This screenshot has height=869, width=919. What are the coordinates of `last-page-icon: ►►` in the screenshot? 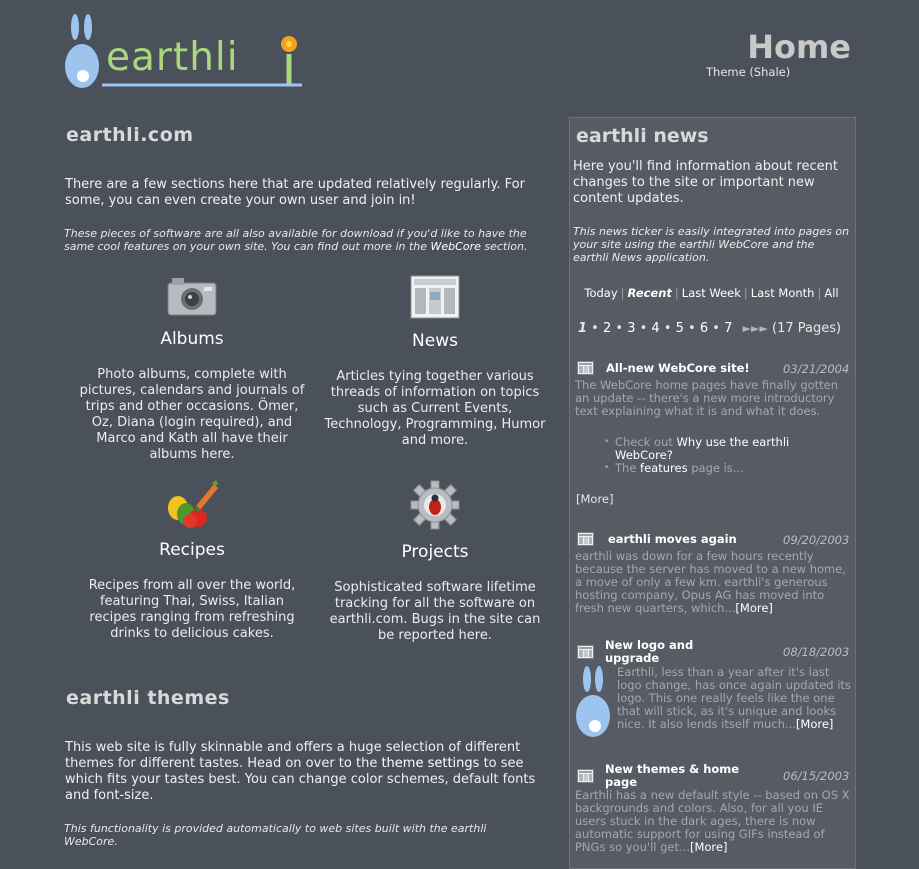 It's located at (759, 328).